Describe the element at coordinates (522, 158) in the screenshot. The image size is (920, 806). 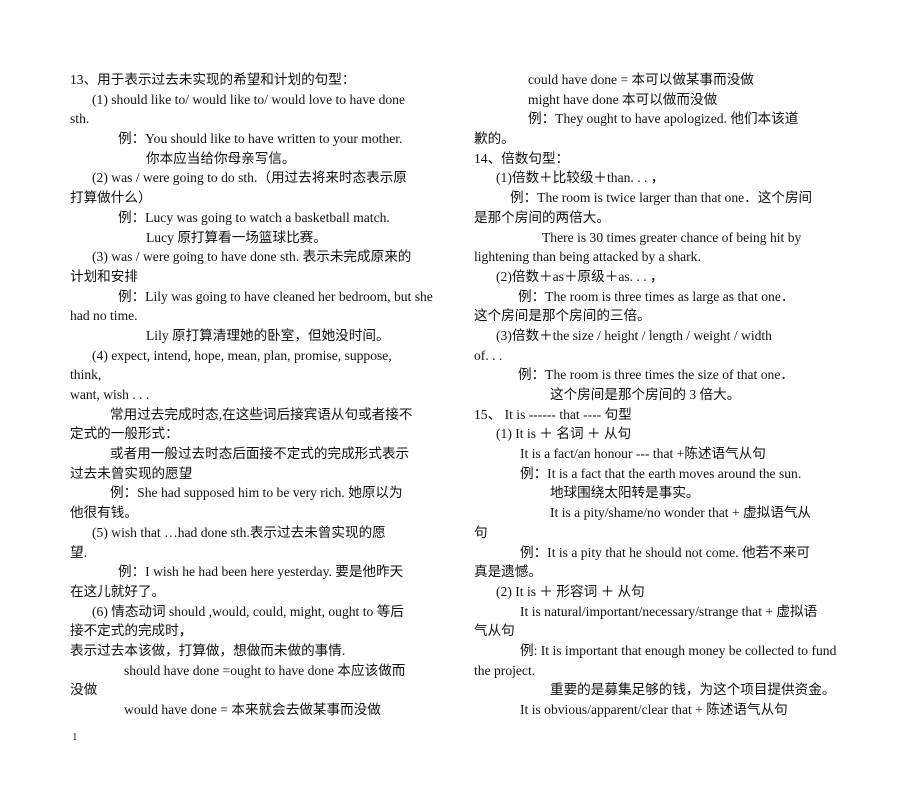
I see `section-heading-line: 14、倍数句型：` at that location.